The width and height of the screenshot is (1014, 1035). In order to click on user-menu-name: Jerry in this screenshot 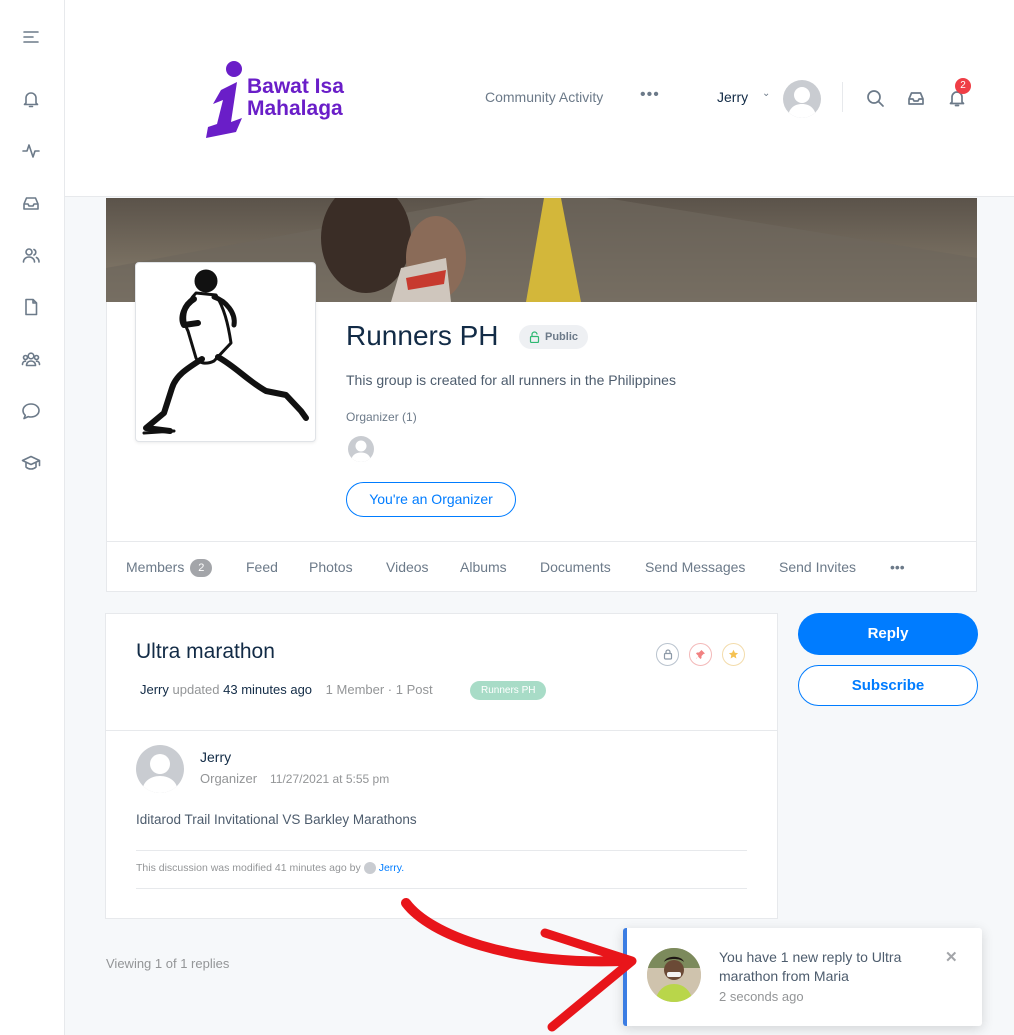, I will do `click(732, 97)`.